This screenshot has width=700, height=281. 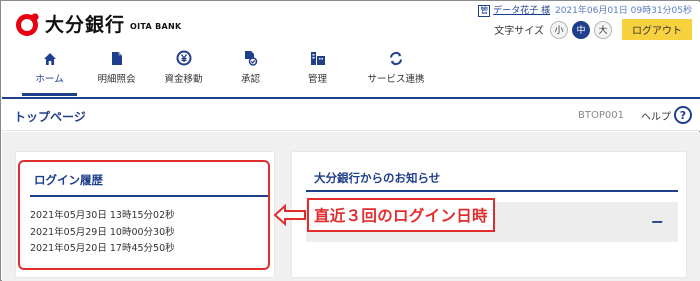 What do you see at coordinates (601, 115) in the screenshot?
I see `page-id: BTOP001` at bounding box center [601, 115].